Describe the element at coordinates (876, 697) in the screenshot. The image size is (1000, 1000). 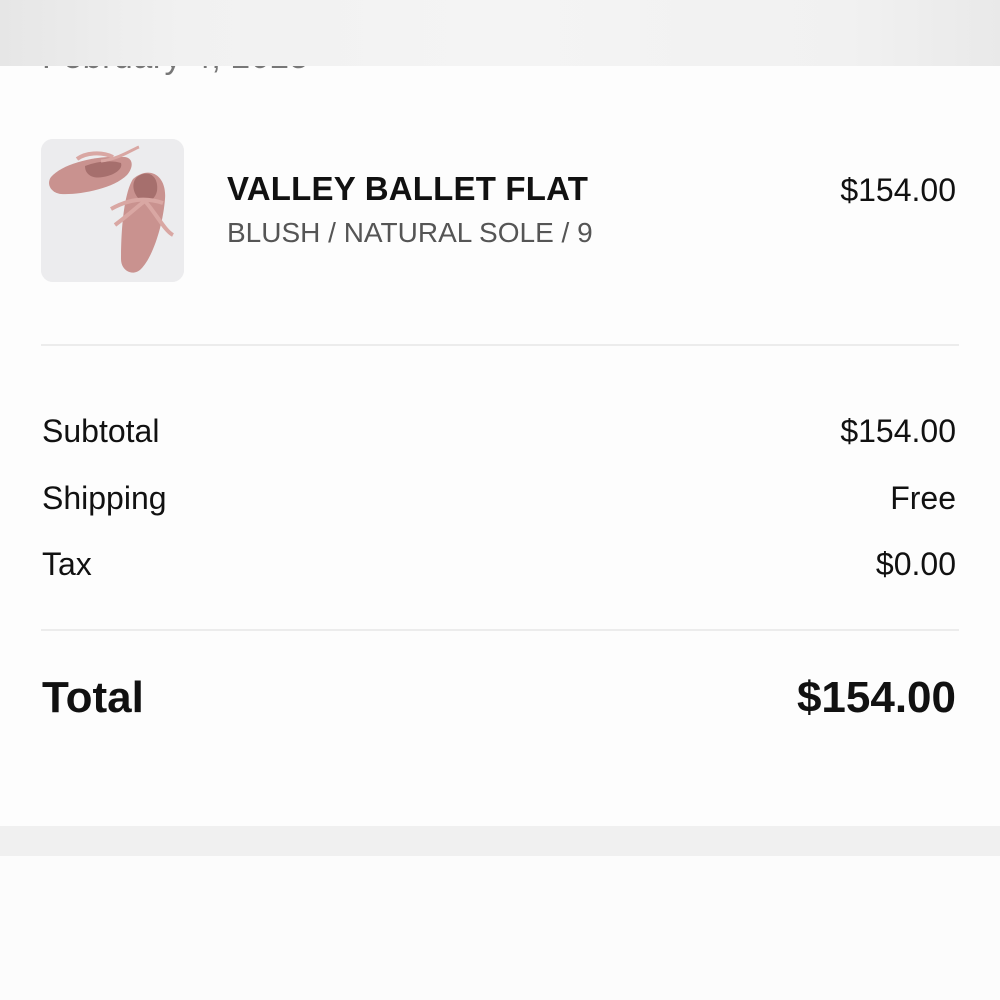
I see `total-value: $154.00` at that location.